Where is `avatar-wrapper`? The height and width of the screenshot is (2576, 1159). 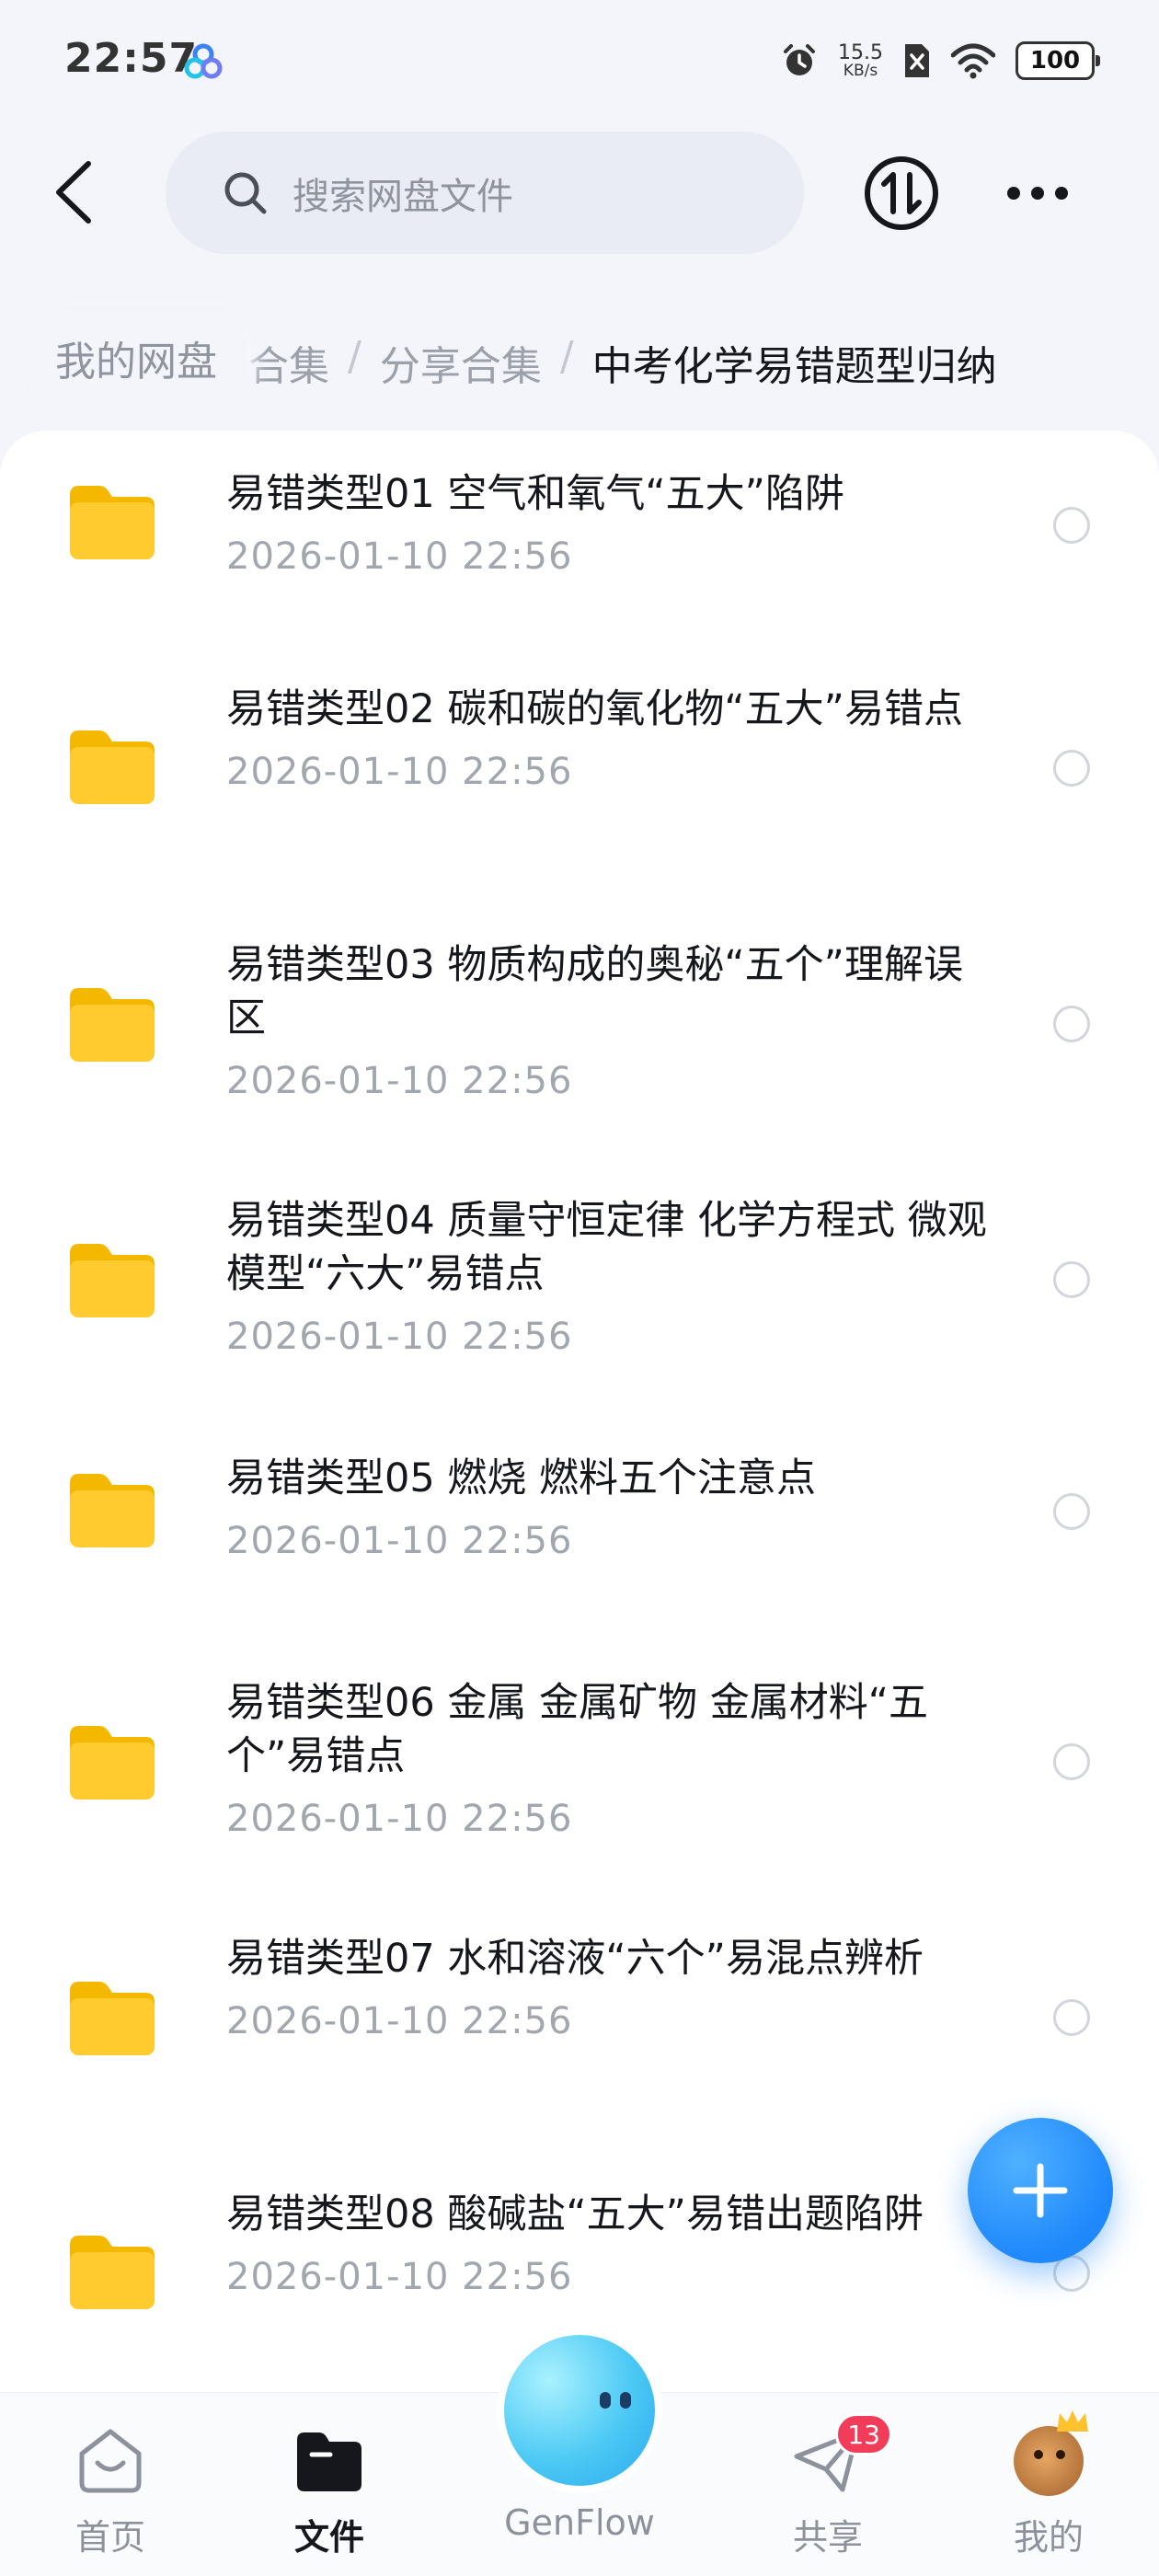
avatar-wrapper is located at coordinates (1049, 2455).